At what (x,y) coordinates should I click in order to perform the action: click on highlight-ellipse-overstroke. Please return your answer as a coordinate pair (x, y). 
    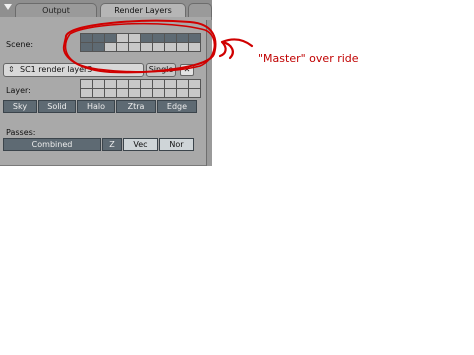
    Looking at the image, I should click on (139, 47).